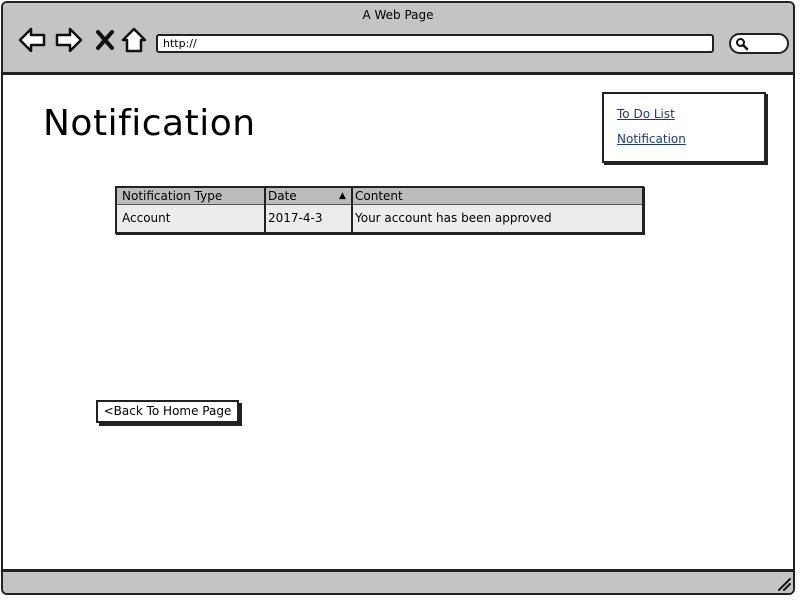 This screenshot has height=600, width=800. I want to click on page-title: Notification, so click(149, 123).